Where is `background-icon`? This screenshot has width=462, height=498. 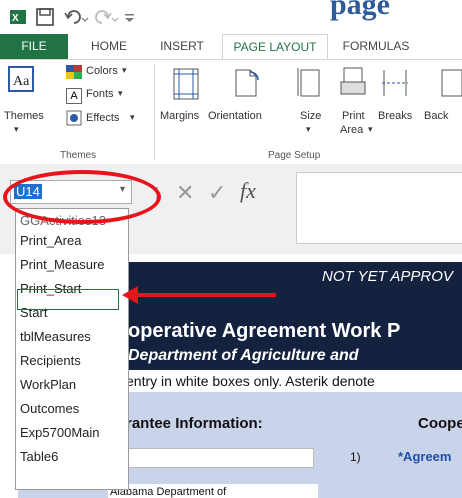
background-icon is located at coordinates (451, 83).